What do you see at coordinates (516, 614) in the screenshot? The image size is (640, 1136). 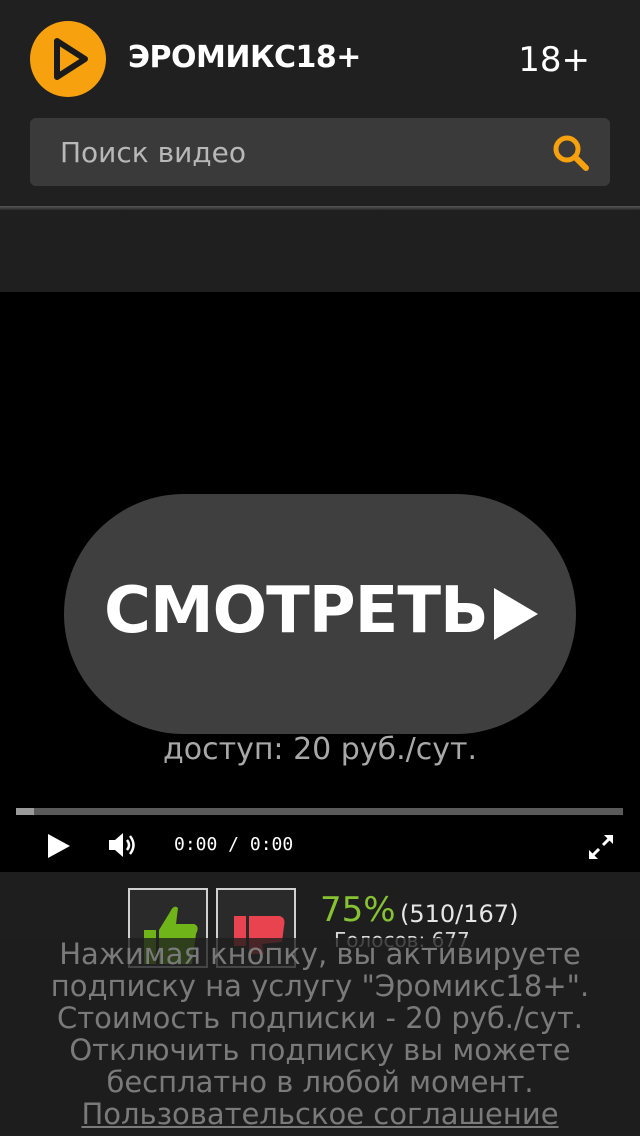 I see `play-arrow-icon` at bounding box center [516, 614].